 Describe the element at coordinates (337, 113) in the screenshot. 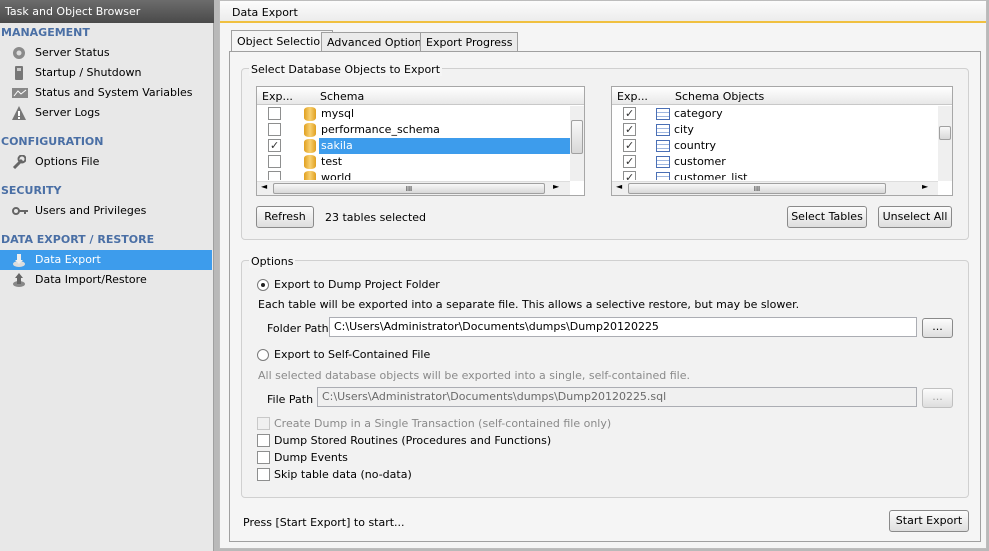

I see `schema-name: mysql` at that location.